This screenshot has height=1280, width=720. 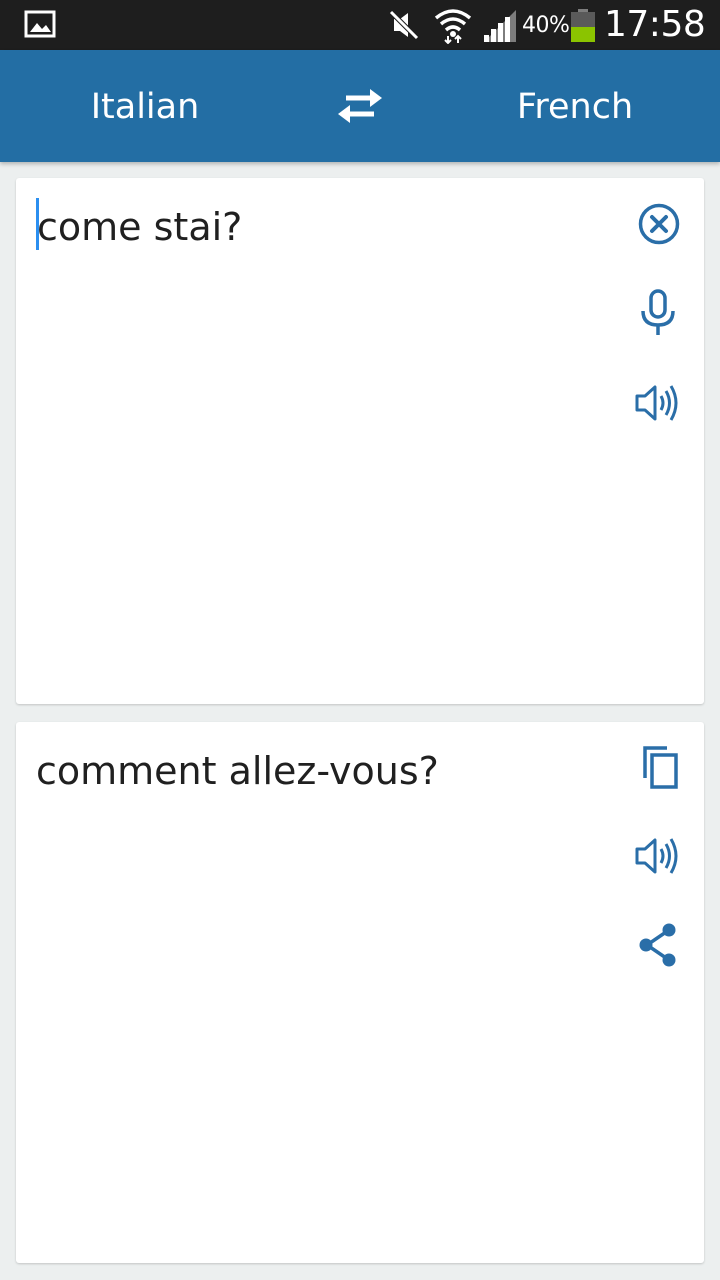 I want to click on clear-icon, so click(x=659, y=224).